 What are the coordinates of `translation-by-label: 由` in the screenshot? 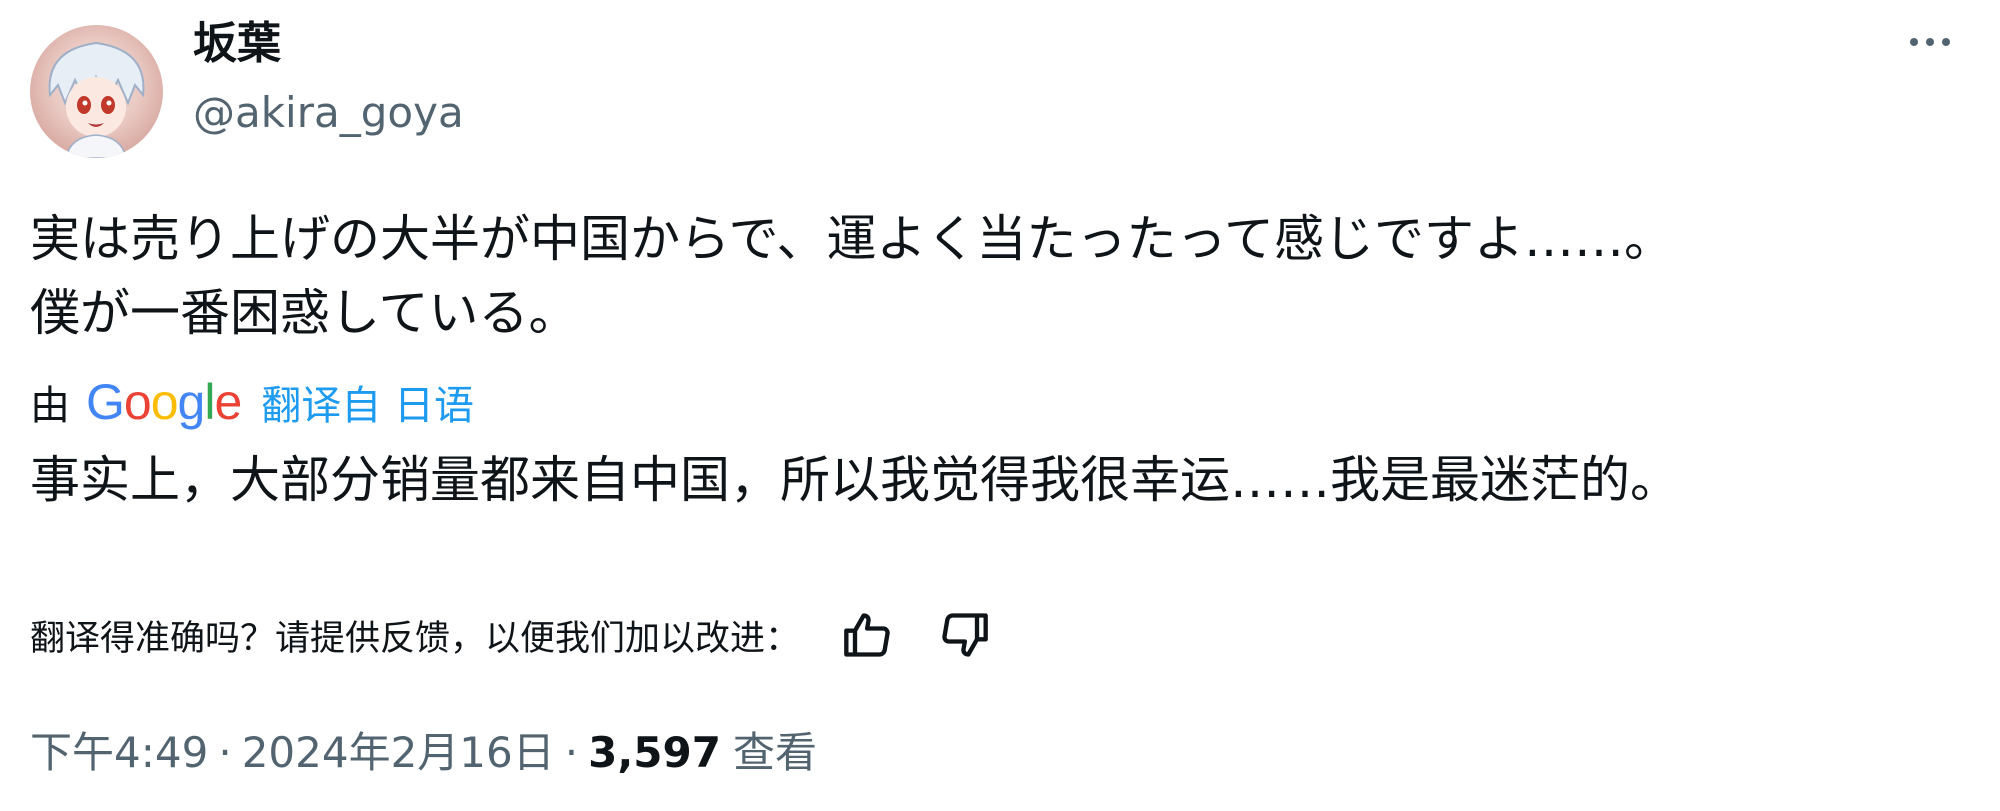 It's located at (50, 406).